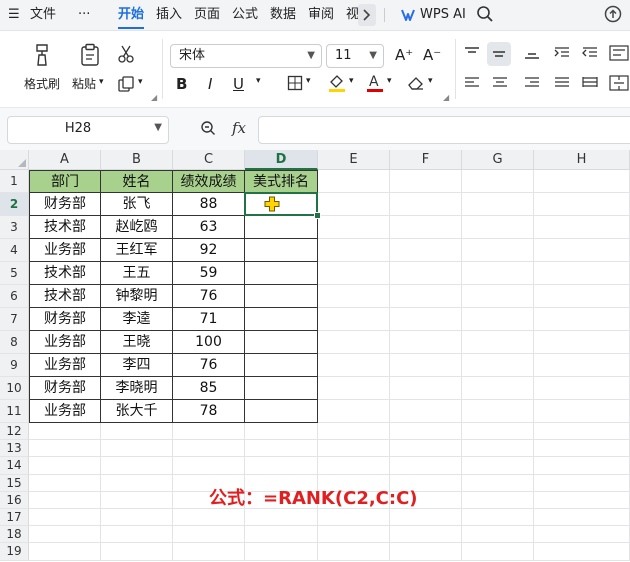  I want to click on distributed-align-icon, so click(590, 85).